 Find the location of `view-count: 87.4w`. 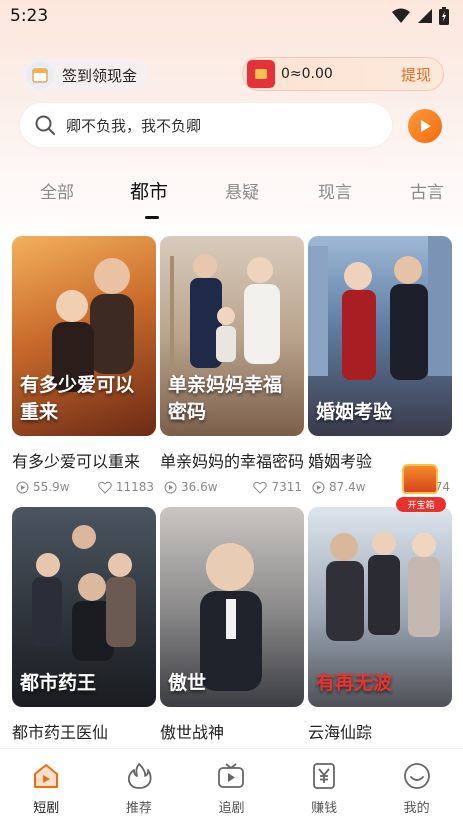

view-count: 87.4w is located at coordinates (347, 487).